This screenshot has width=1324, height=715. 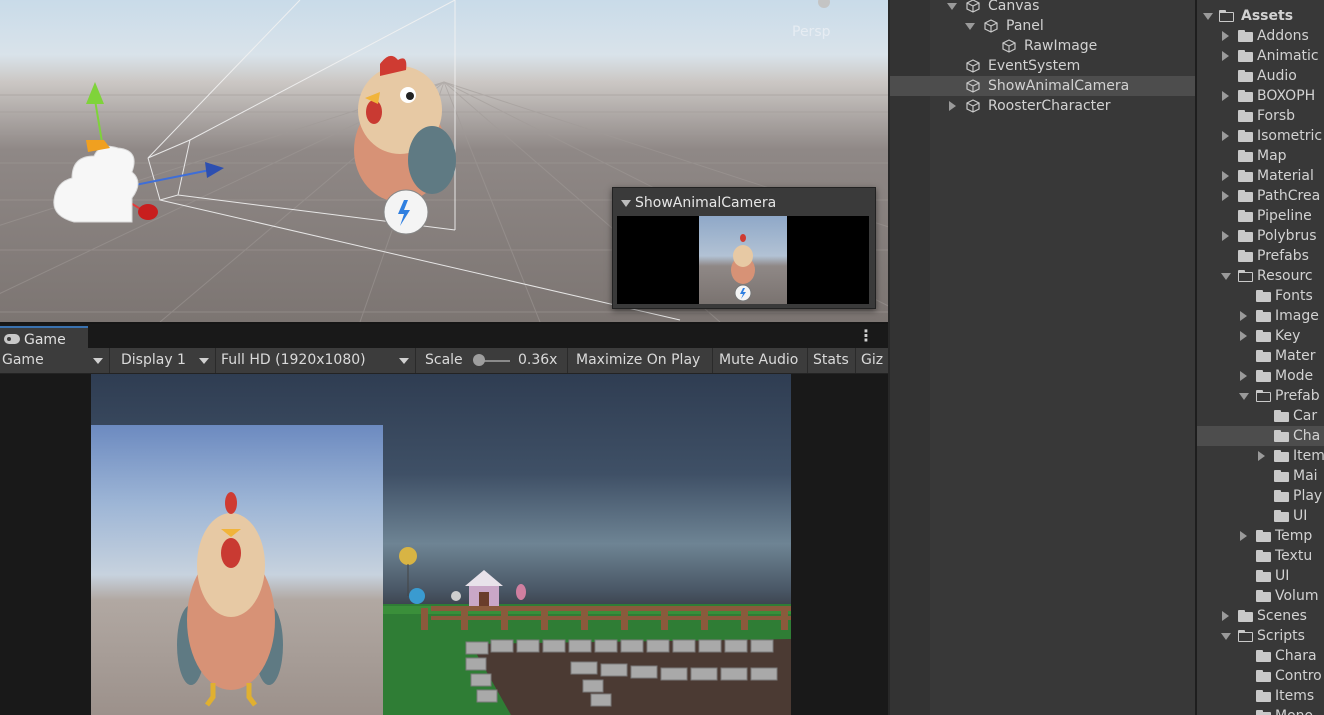 What do you see at coordinates (12, 339) in the screenshot?
I see `gamepad-icon` at bounding box center [12, 339].